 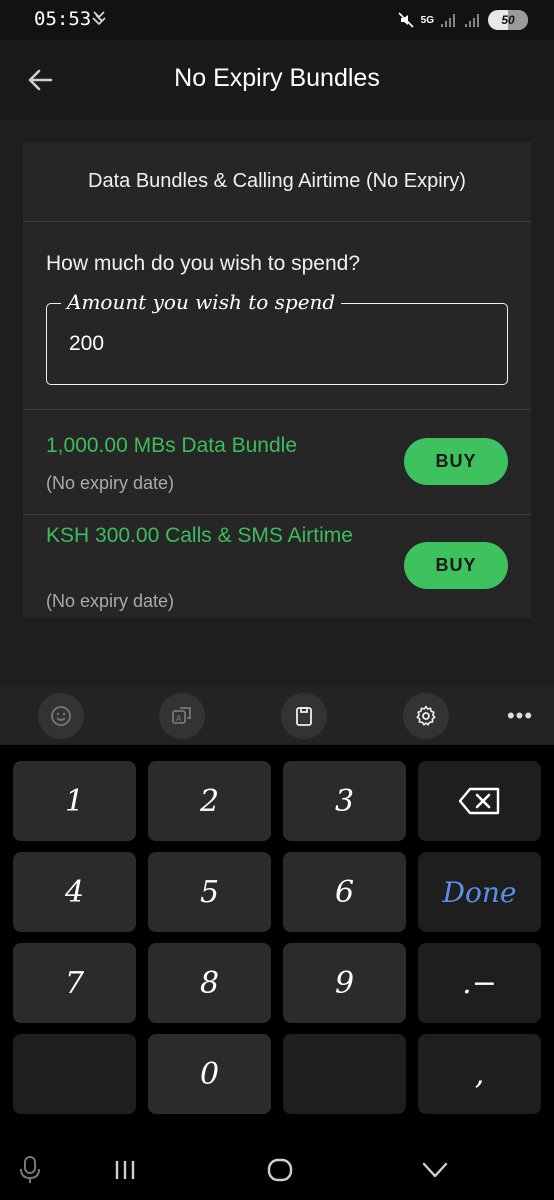 I want to click on clipboard-button, so click(x=304, y=716).